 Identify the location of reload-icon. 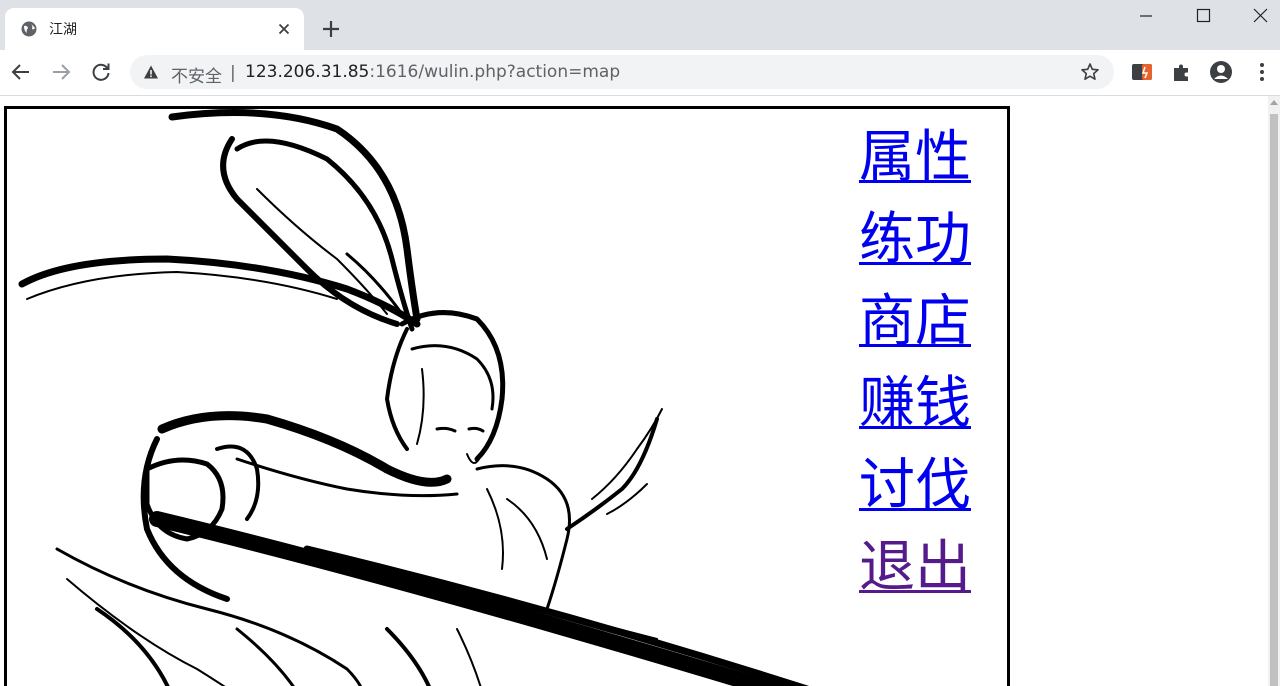
(101, 72).